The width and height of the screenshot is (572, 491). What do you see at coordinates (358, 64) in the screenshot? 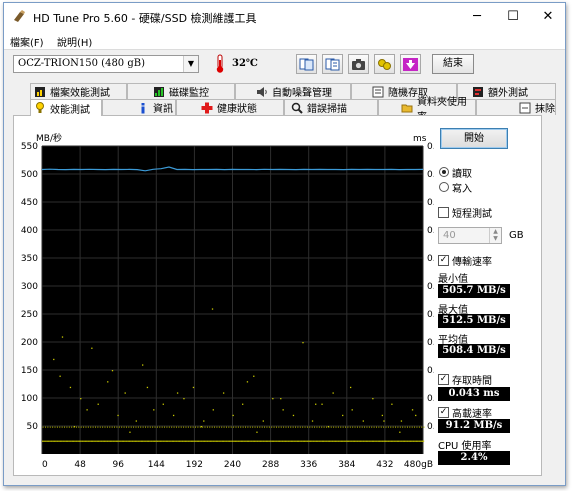
I see `screenshot-button` at bounding box center [358, 64].